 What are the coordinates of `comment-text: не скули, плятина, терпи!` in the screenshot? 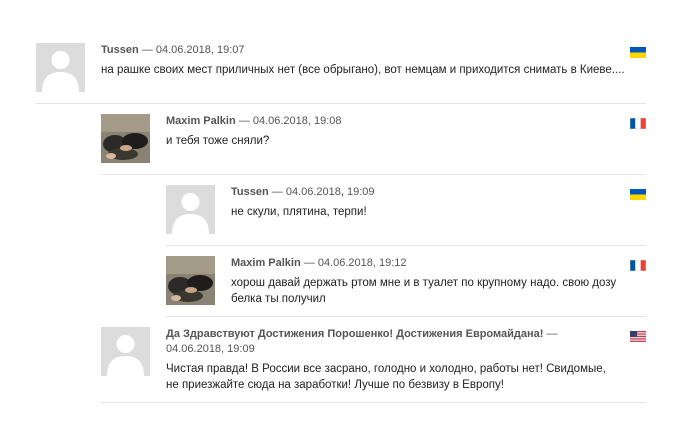 It's located at (299, 212).